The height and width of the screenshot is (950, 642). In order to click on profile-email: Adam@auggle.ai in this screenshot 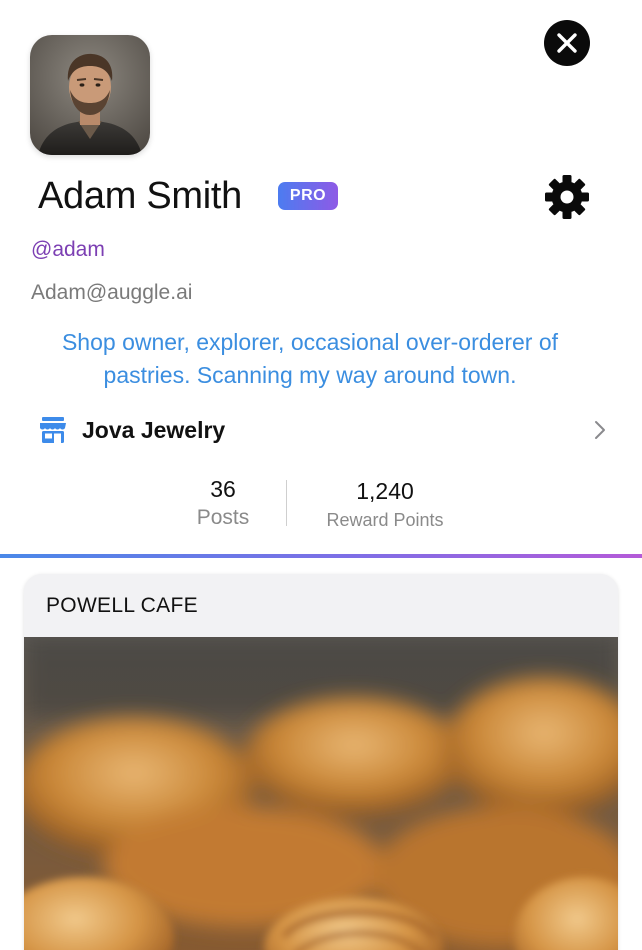, I will do `click(112, 292)`.